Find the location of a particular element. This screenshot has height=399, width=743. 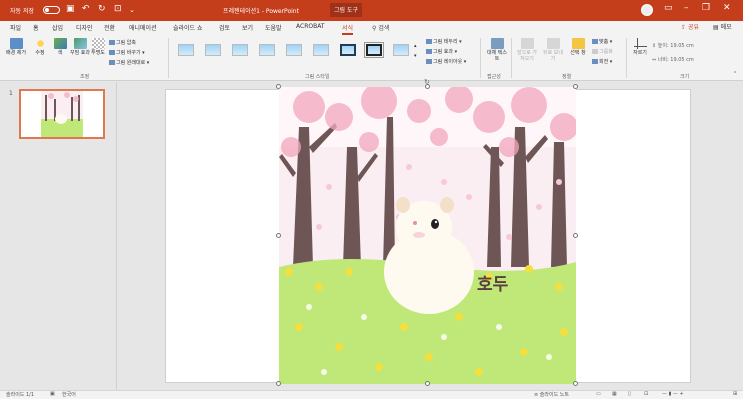

tab-help: 도움말 is located at coordinates (273, 27).